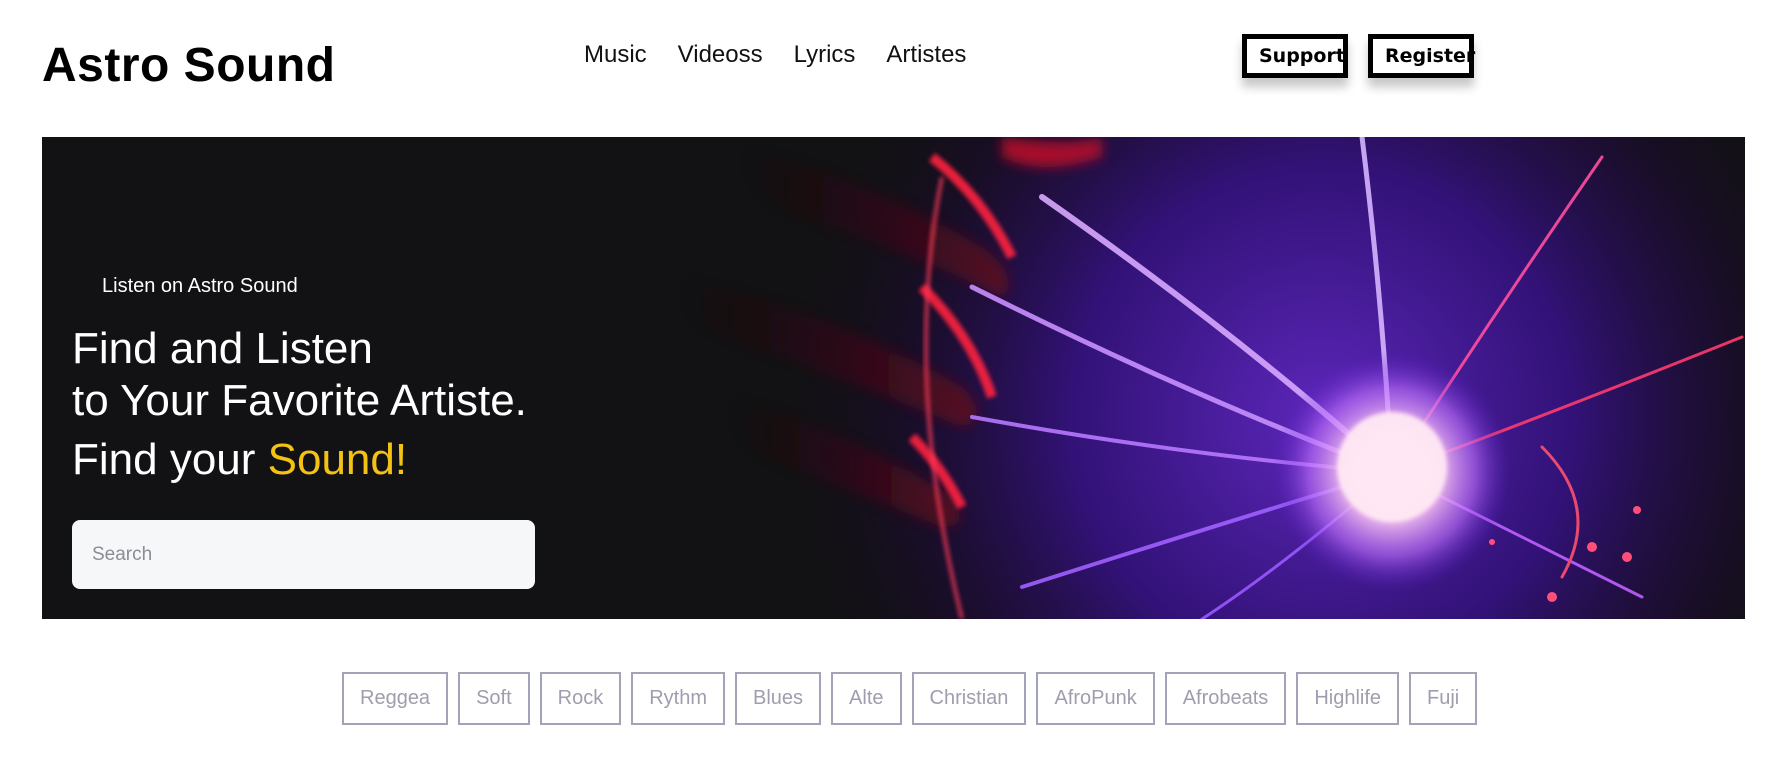 The width and height of the screenshot is (1791, 764). What do you see at coordinates (1443, 698) in the screenshot?
I see `genre-tag-fuji: Fuji` at bounding box center [1443, 698].